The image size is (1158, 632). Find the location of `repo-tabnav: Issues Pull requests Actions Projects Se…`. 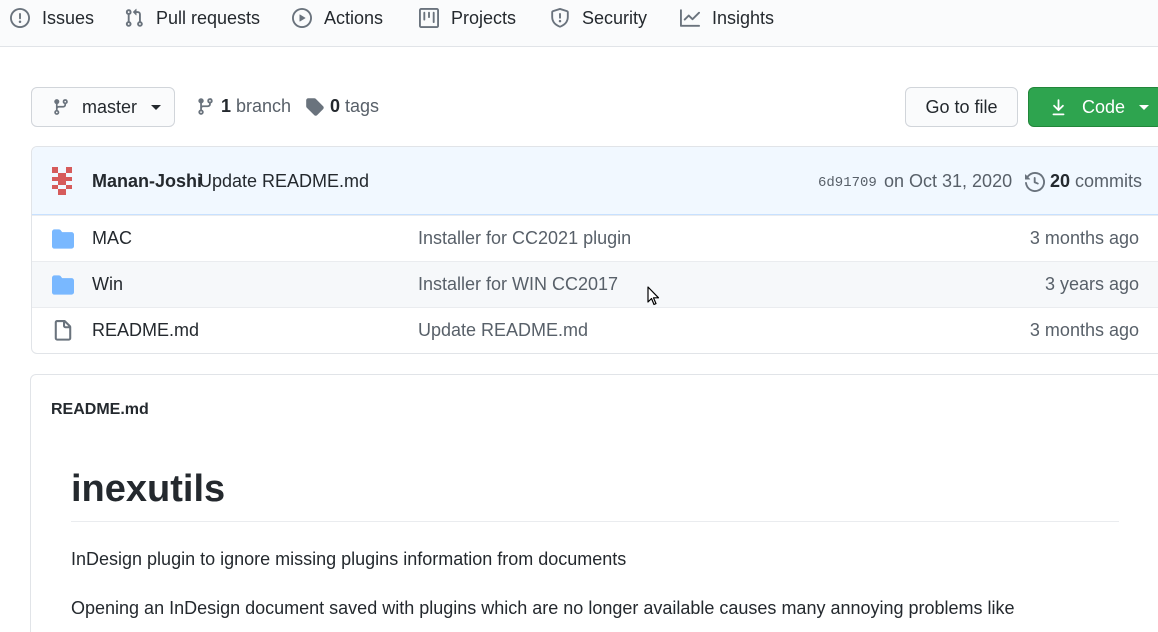

repo-tabnav: Issues Pull requests Actions Projects Se… is located at coordinates (579, 23).